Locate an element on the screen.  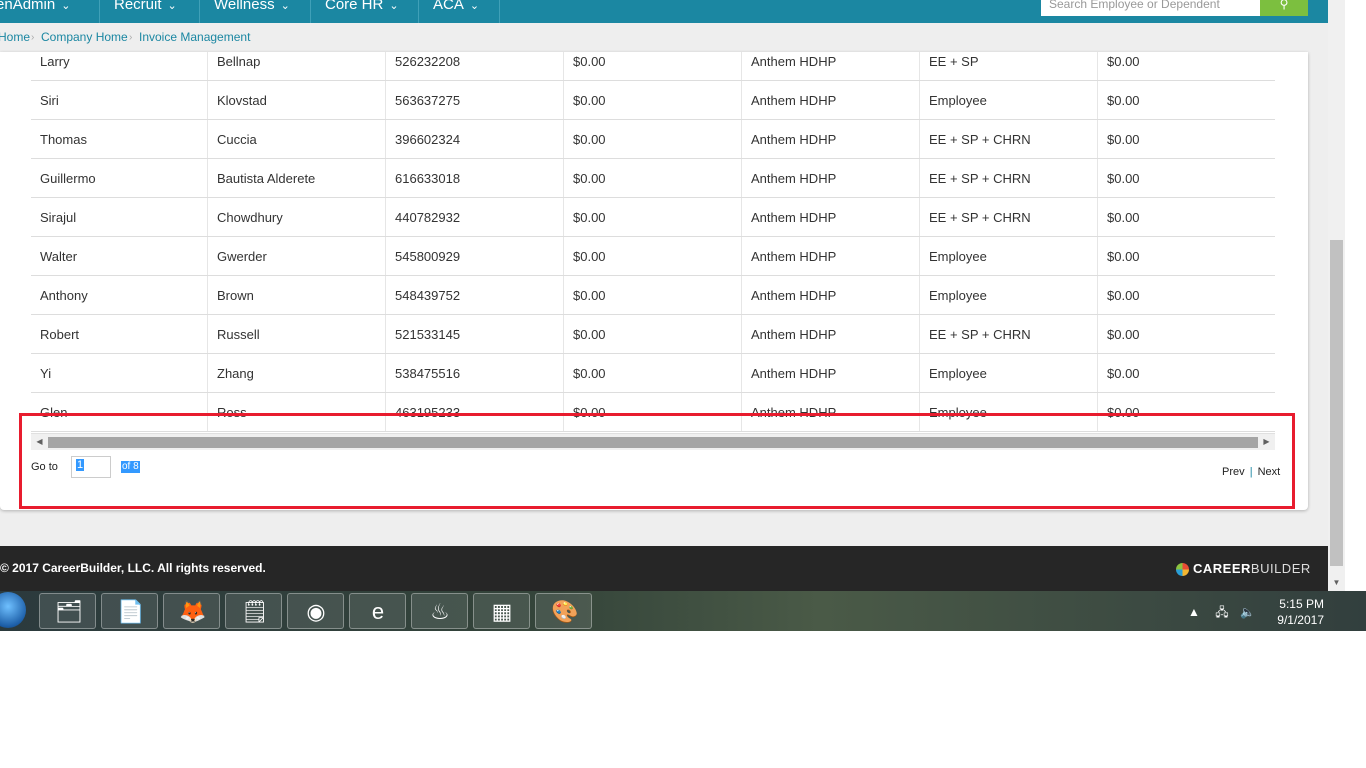
nav-item-recruit: Recruit ⌄ is located at coordinates (150, 11).